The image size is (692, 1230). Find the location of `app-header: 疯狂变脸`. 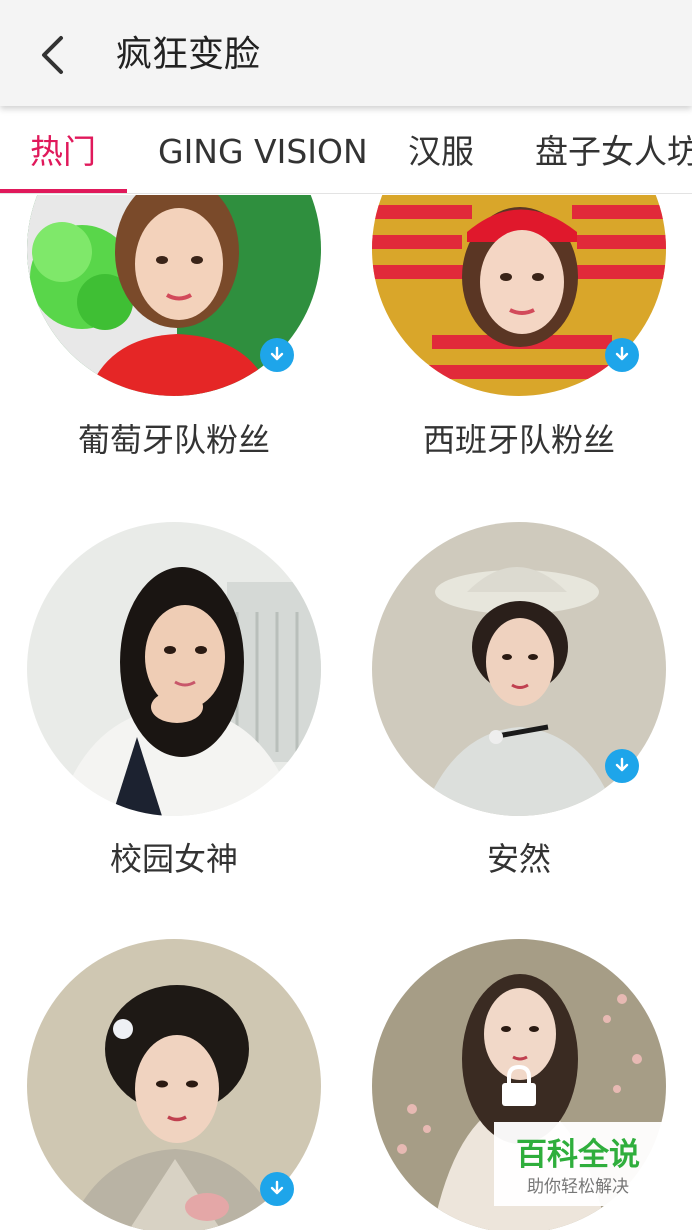

app-header: 疯狂变脸 is located at coordinates (346, 53).